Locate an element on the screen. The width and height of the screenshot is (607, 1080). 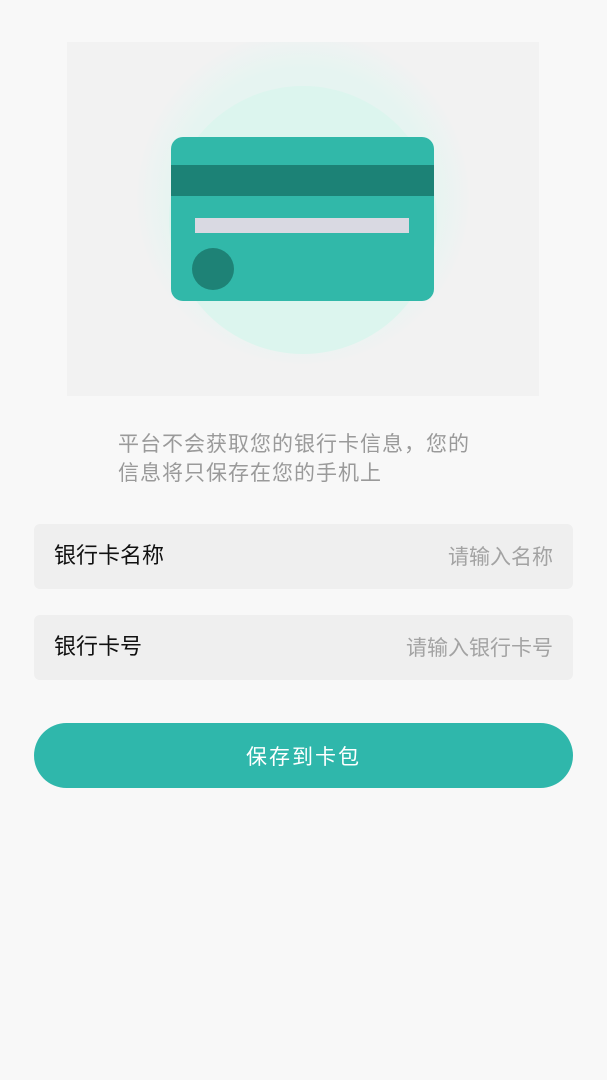
card-number-field: 银行卡号 is located at coordinates (303, 647).